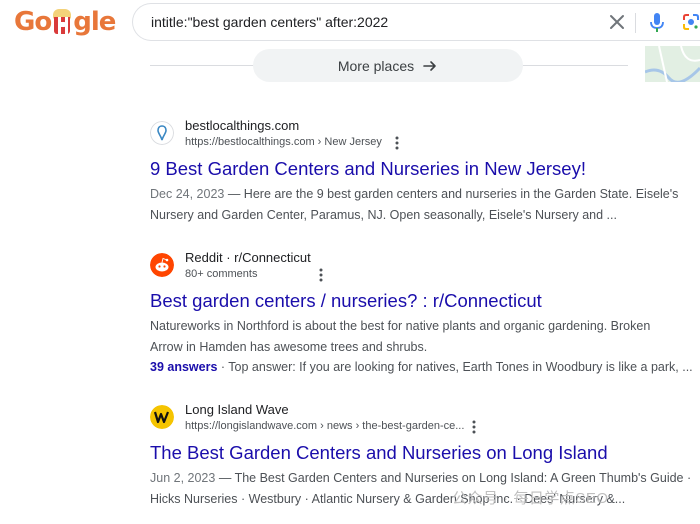  Describe the element at coordinates (635, 23) in the screenshot. I see `search-divider` at that location.